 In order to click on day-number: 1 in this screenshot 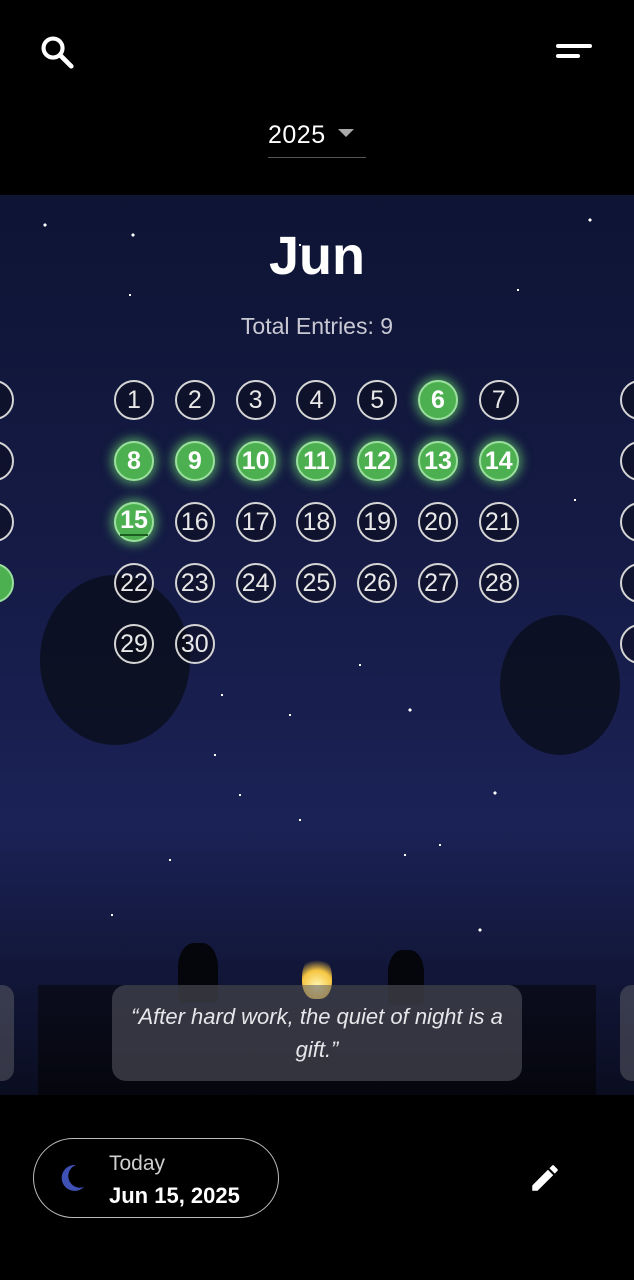, I will do `click(134, 399)`.